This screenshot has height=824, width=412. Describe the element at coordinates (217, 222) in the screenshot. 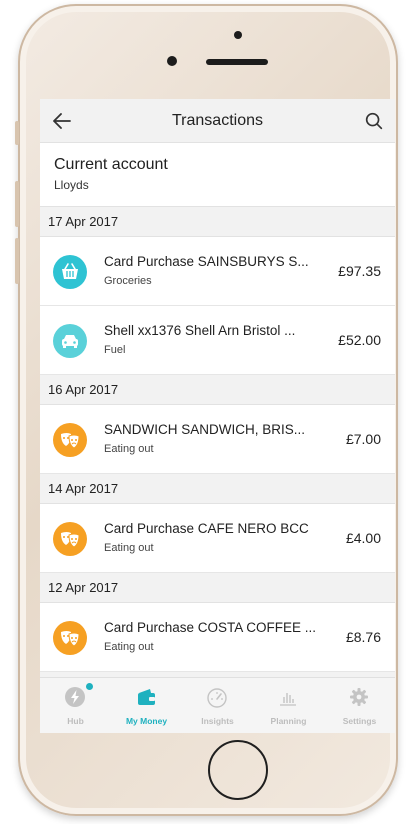

I see `date-header: 17 Apr 2017` at that location.